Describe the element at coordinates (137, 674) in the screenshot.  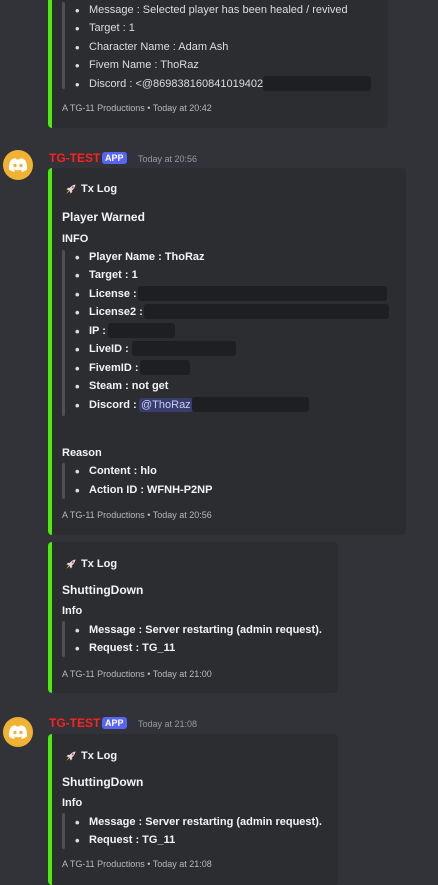
I see `embed-footer: A TG-11 Productions • Today at 21:00` at that location.